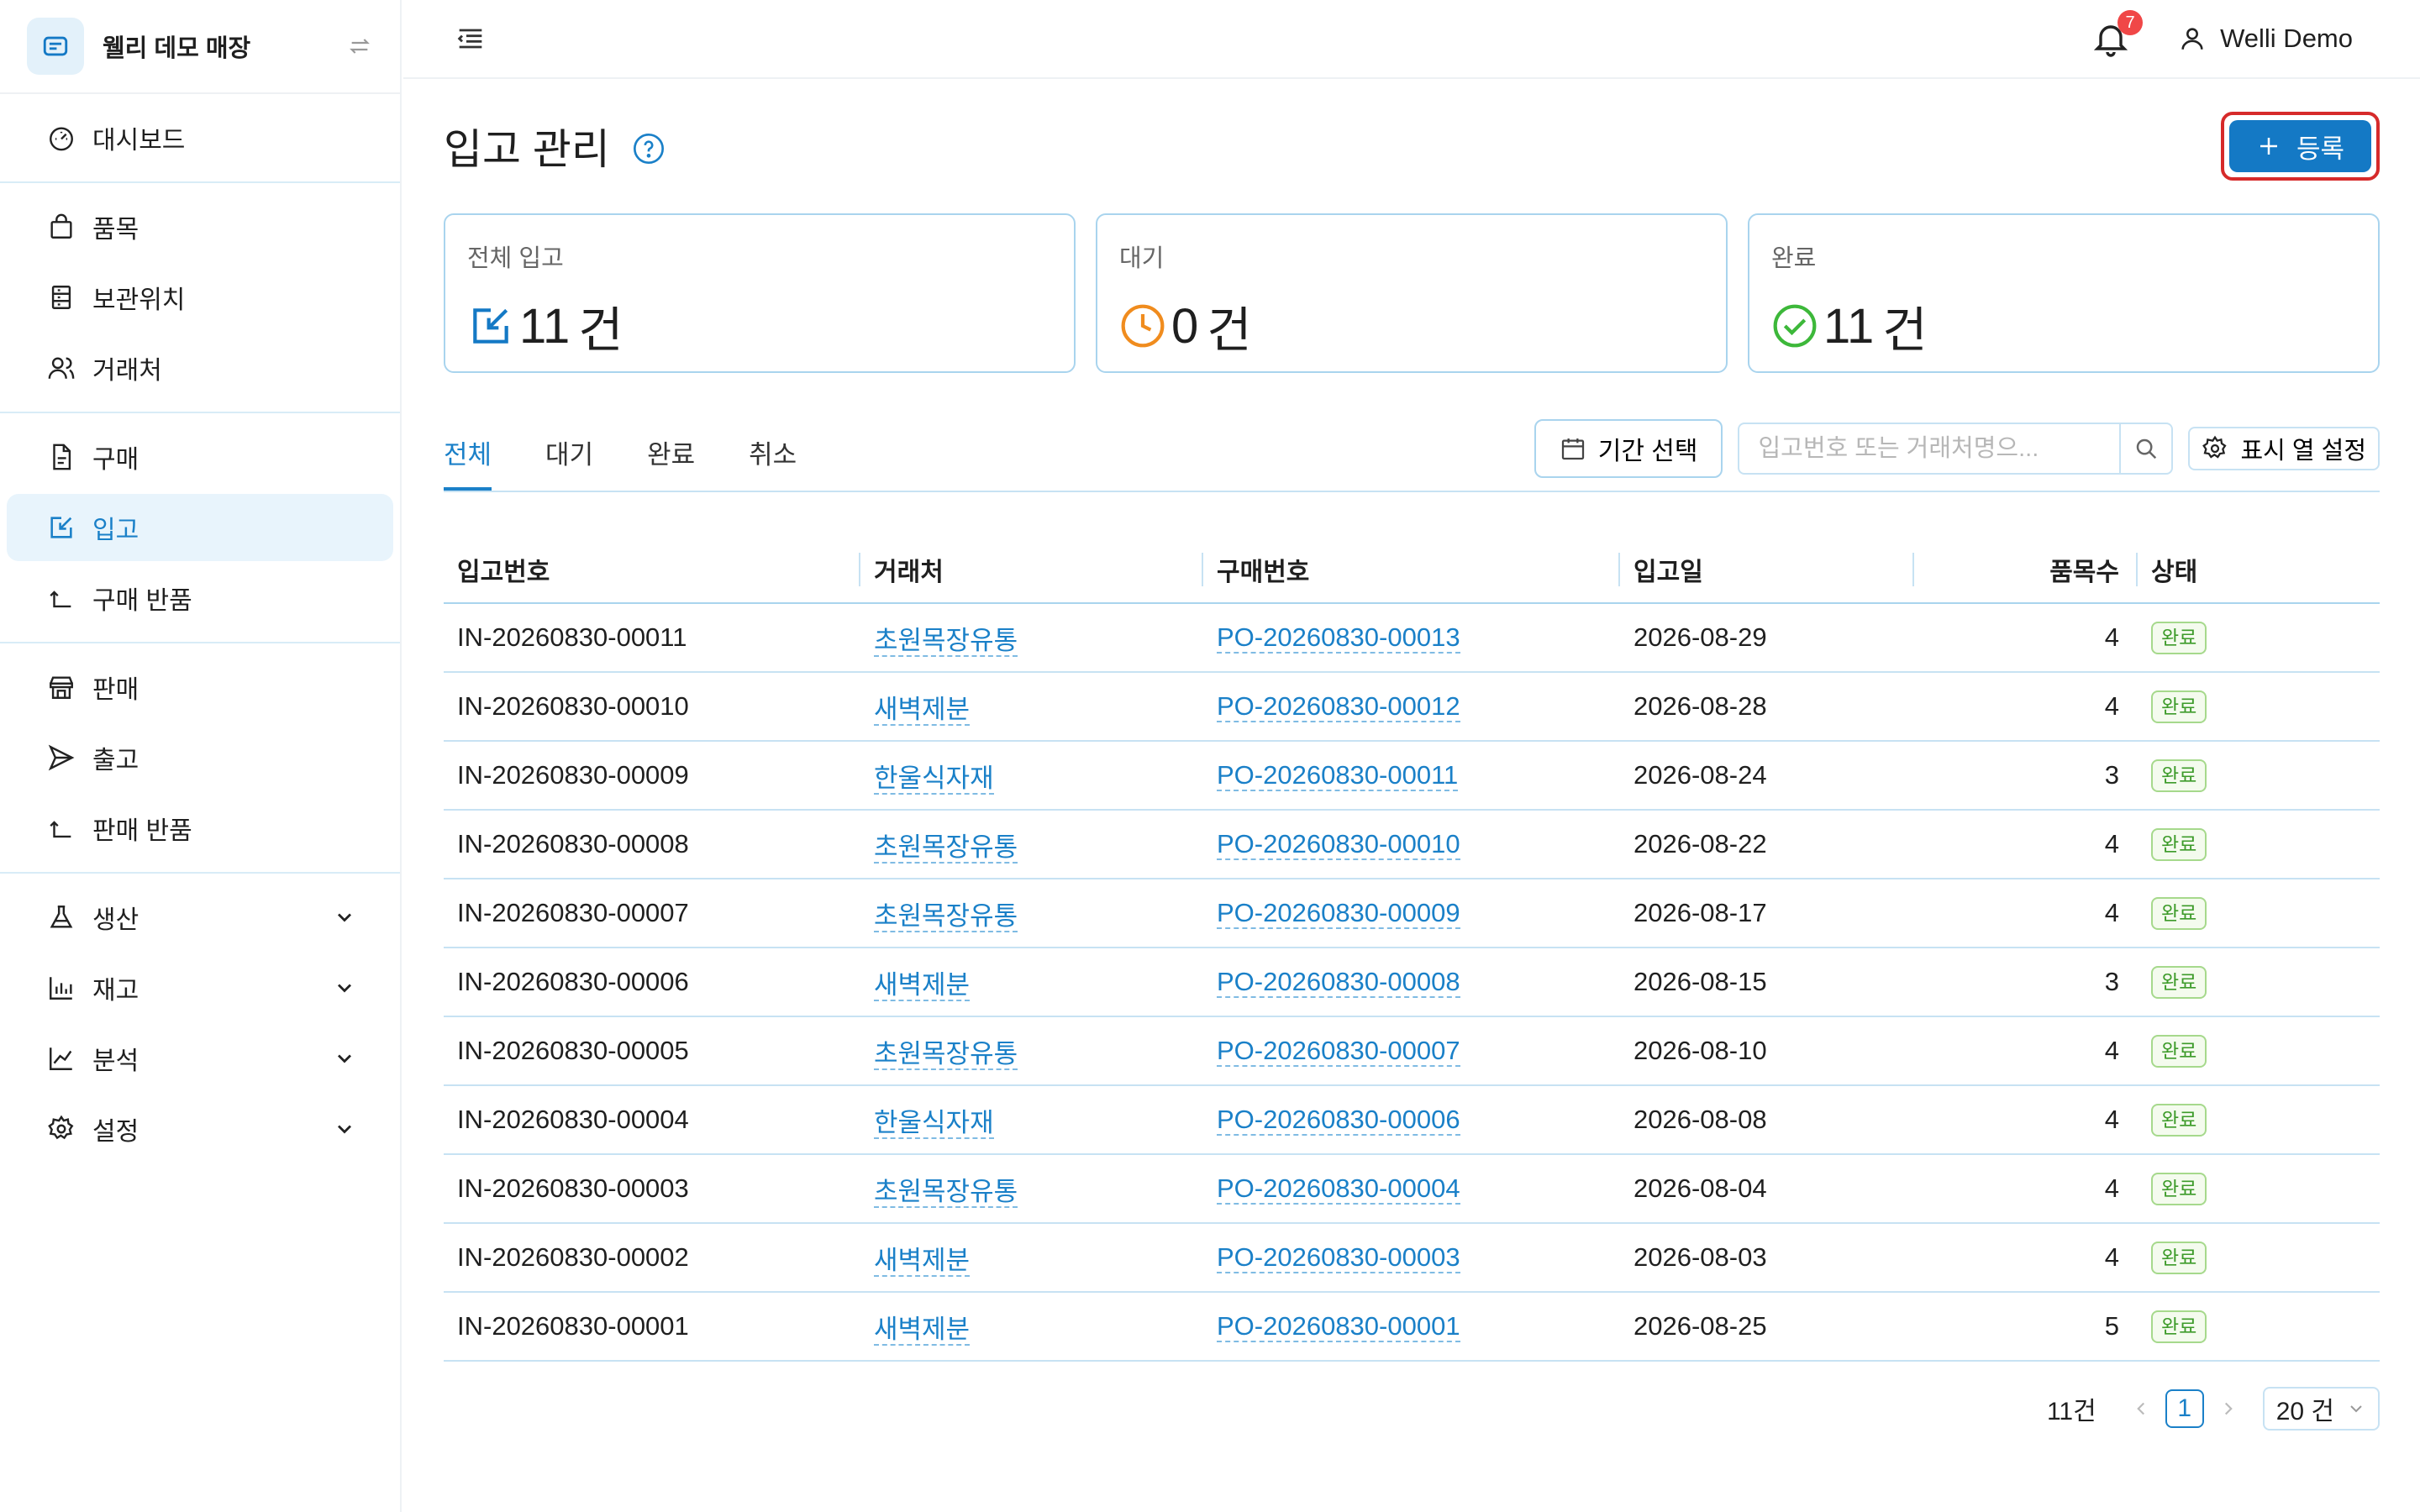 The height and width of the screenshot is (1512, 2420). I want to click on page-size-select: 20 건, so click(2321, 1409).